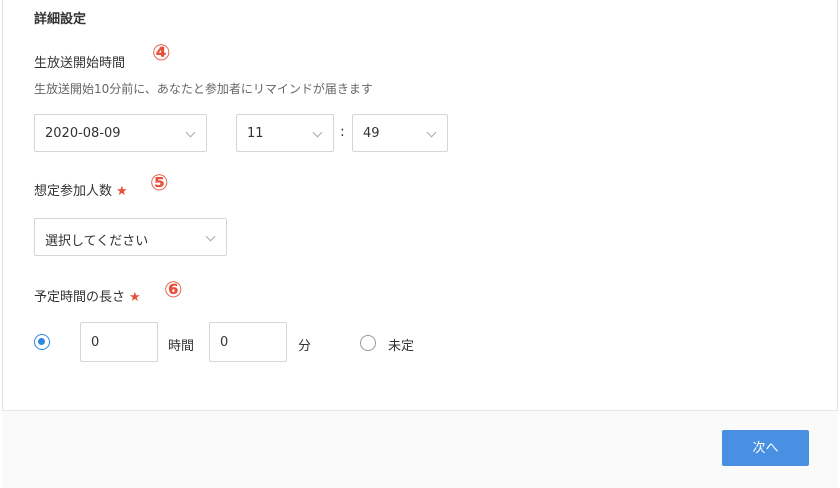  Describe the element at coordinates (161, 53) in the screenshot. I see `marker-4: ④` at that location.